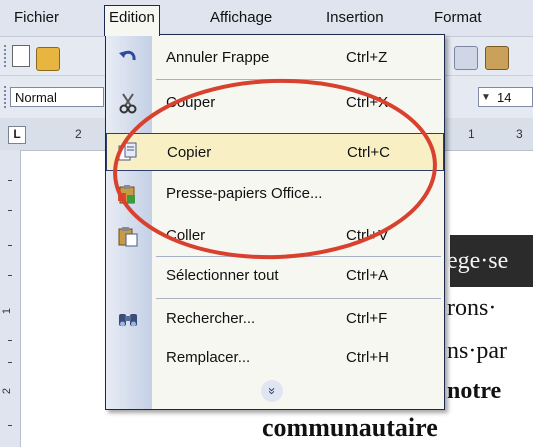 This screenshot has width=533, height=447. Describe the element at coordinates (477, 351) in the screenshot. I see `document-line: ns·par` at that location.